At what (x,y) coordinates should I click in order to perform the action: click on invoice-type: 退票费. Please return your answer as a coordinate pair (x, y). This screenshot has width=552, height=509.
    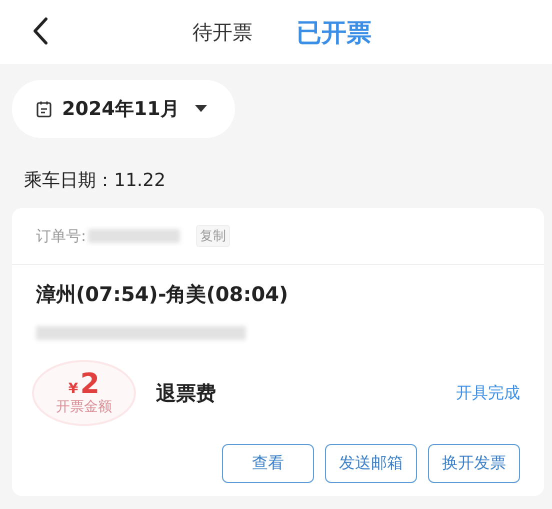
    Looking at the image, I should click on (186, 393).